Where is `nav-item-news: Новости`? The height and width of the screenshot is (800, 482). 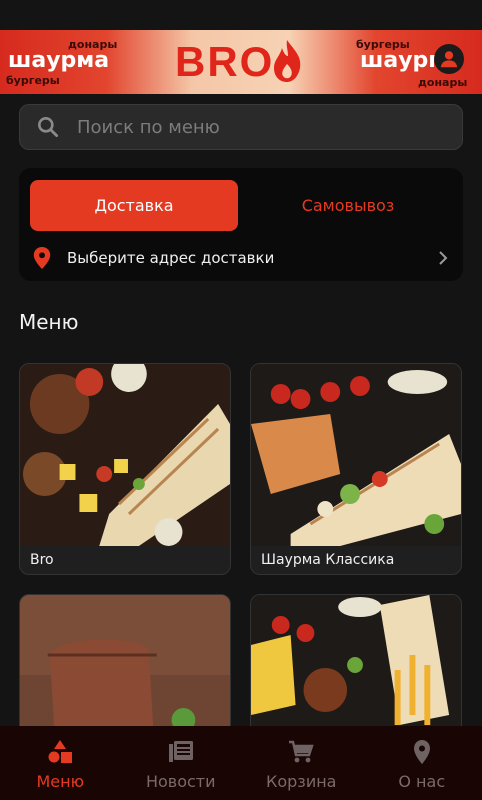
nav-item-news: Новости is located at coordinates (181, 763).